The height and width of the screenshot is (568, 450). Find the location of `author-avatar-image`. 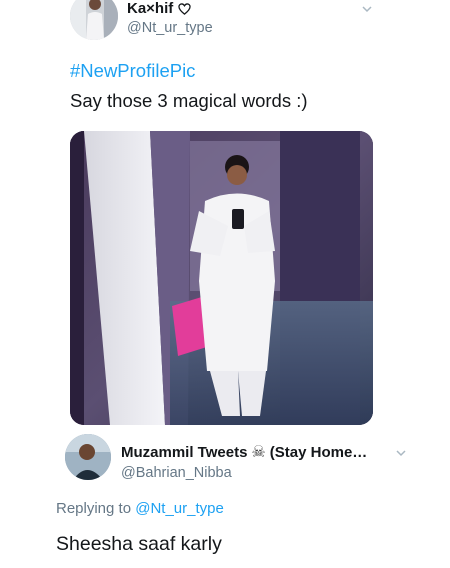

author-avatar-image is located at coordinates (94, 20).